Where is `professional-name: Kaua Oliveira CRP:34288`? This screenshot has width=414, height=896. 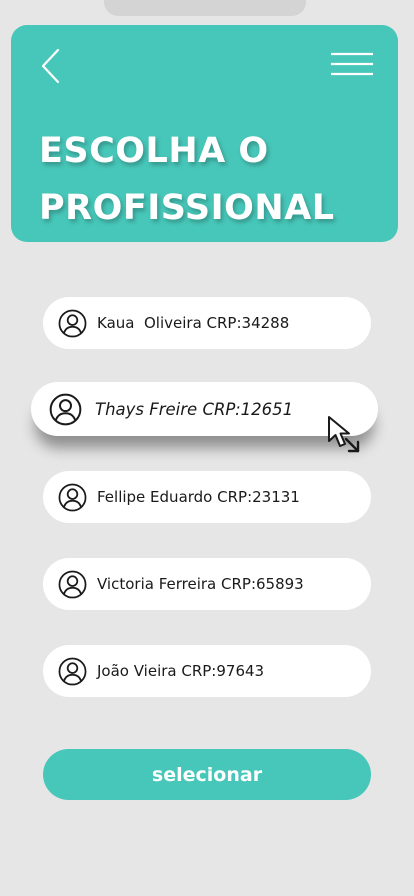
professional-name: Kaua Oliveira CRP:34288 is located at coordinates (193, 323).